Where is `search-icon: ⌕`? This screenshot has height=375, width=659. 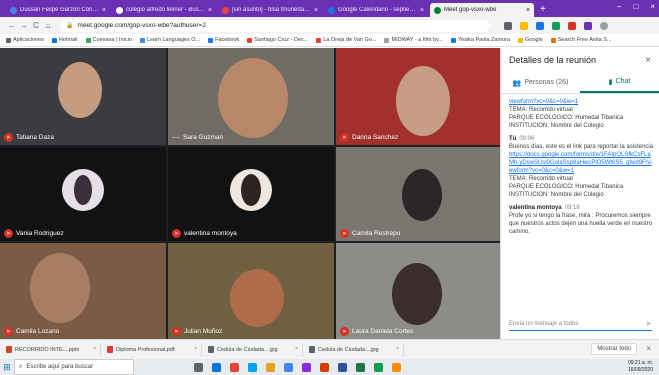
search-icon: ⌕ is located at coordinates (21, 366).